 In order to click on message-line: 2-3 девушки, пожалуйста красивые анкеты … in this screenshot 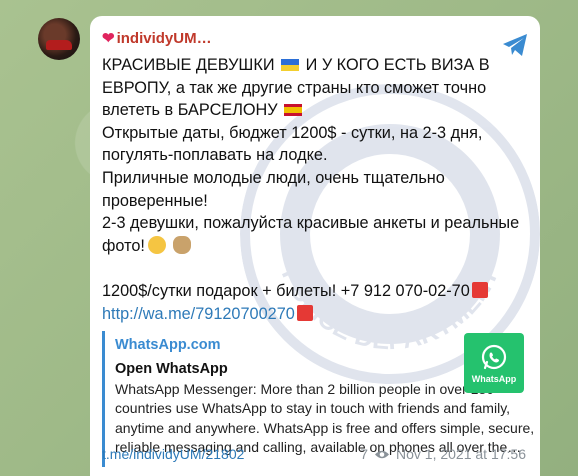, I will do `click(311, 223)`.